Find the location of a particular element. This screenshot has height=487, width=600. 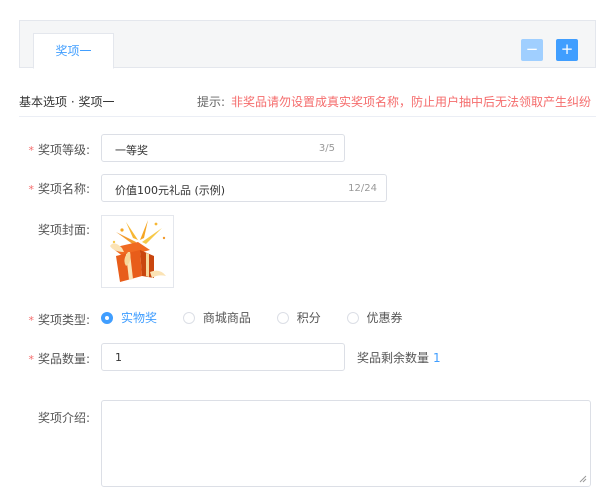

radio-points-label: 积分 is located at coordinates (308, 318).